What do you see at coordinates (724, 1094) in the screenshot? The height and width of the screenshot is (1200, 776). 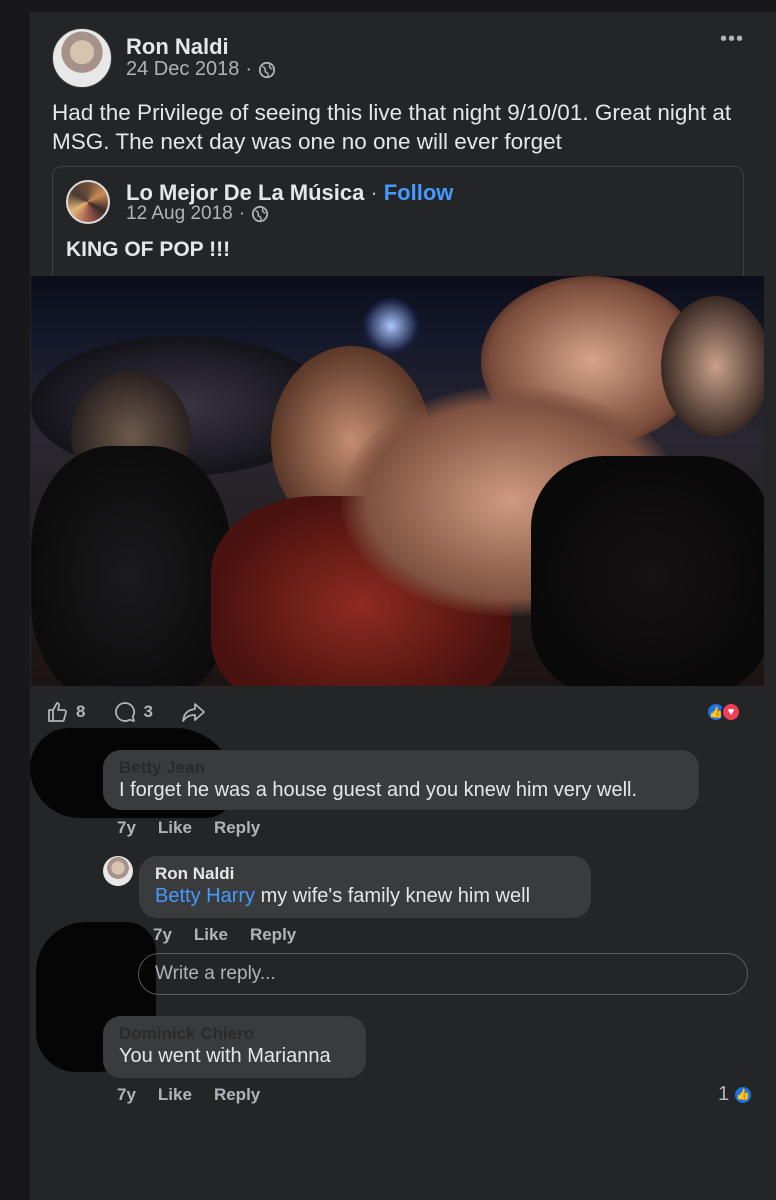 I see `reaction-count: 1` at bounding box center [724, 1094].